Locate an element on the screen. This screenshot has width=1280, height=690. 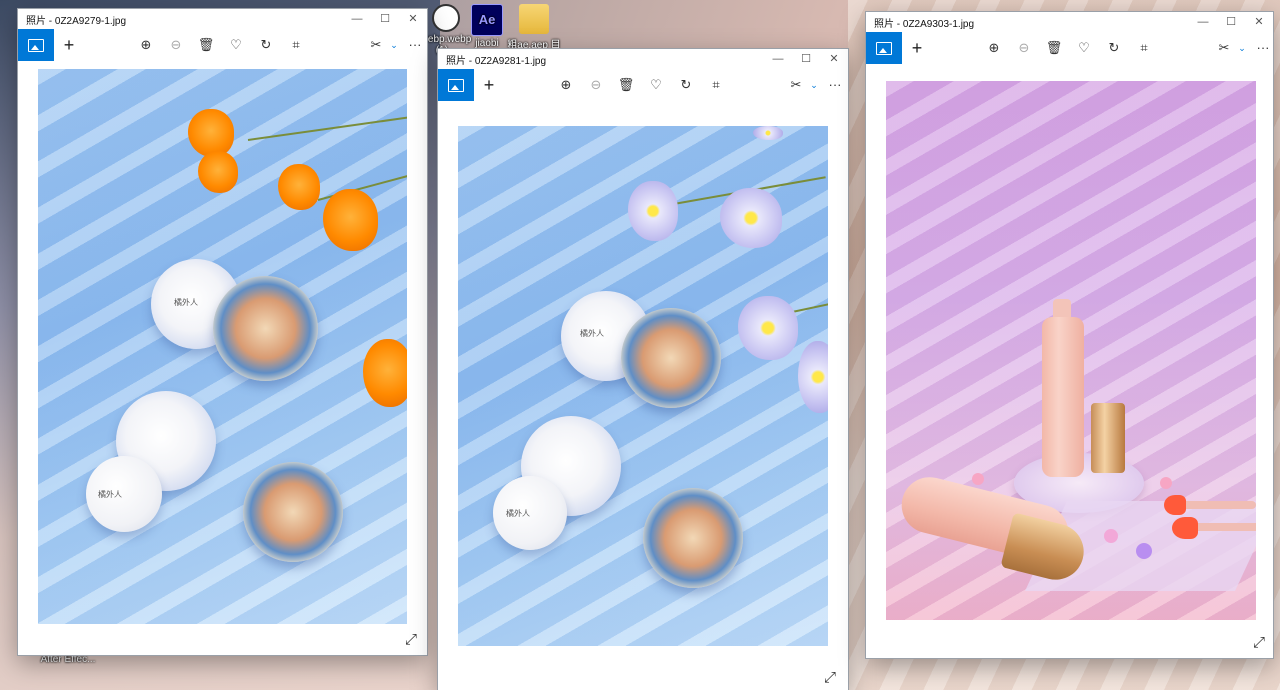
title-bar: 照片 - 0Z2A9279-1.jpg — ☐ ✕ is located at coordinates (222, 19).